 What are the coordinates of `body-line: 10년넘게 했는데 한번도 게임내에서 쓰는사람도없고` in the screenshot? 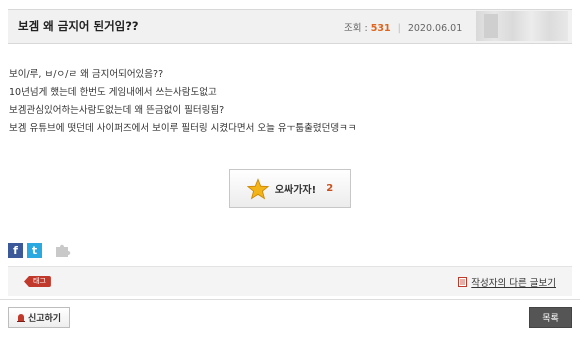 It's located at (113, 92).